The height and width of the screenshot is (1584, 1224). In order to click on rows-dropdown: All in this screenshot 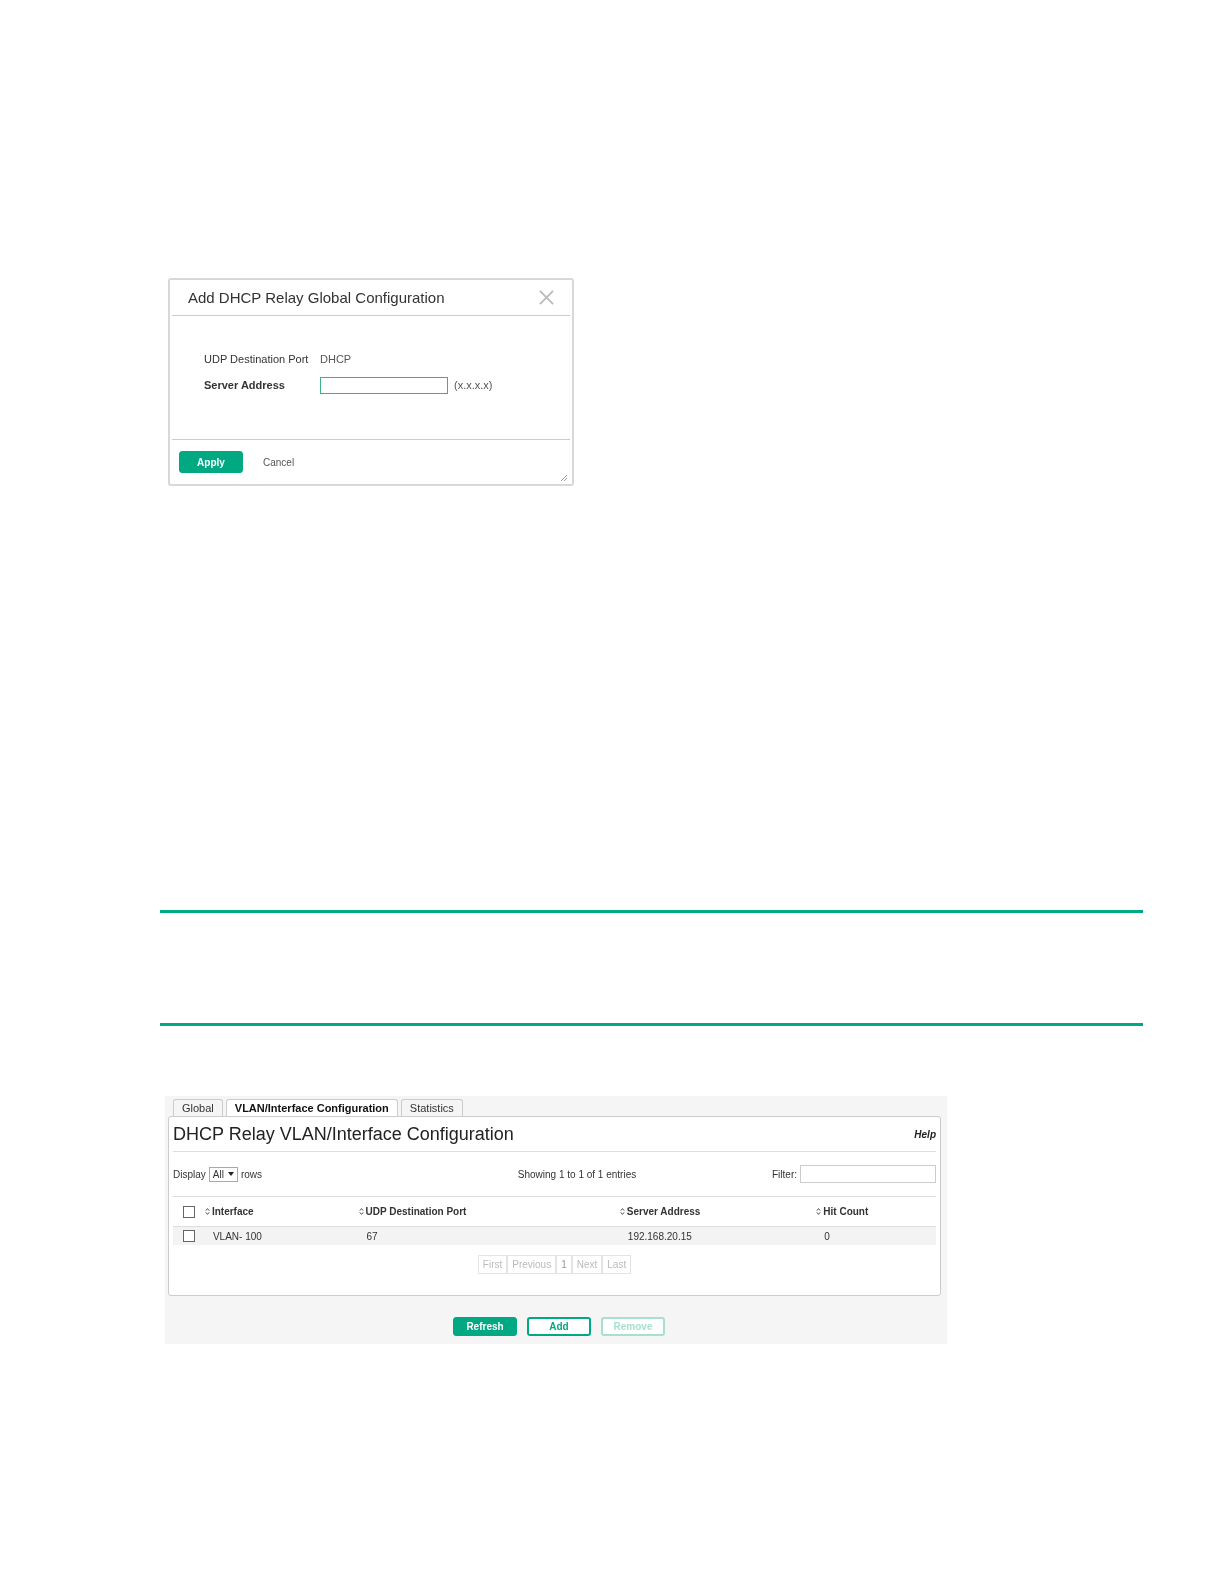, I will do `click(223, 1174)`.